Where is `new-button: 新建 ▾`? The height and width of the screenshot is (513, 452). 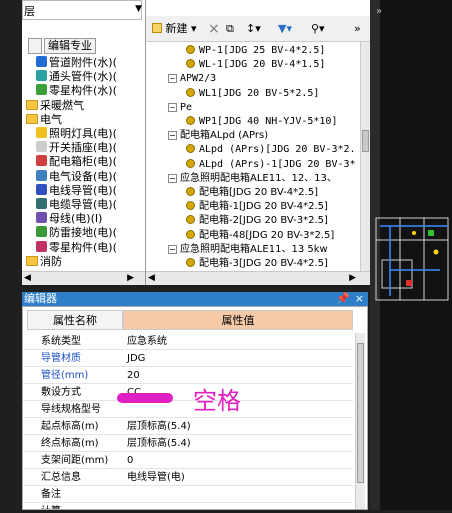 new-button: 新建 ▾ is located at coordinates (174, 29).